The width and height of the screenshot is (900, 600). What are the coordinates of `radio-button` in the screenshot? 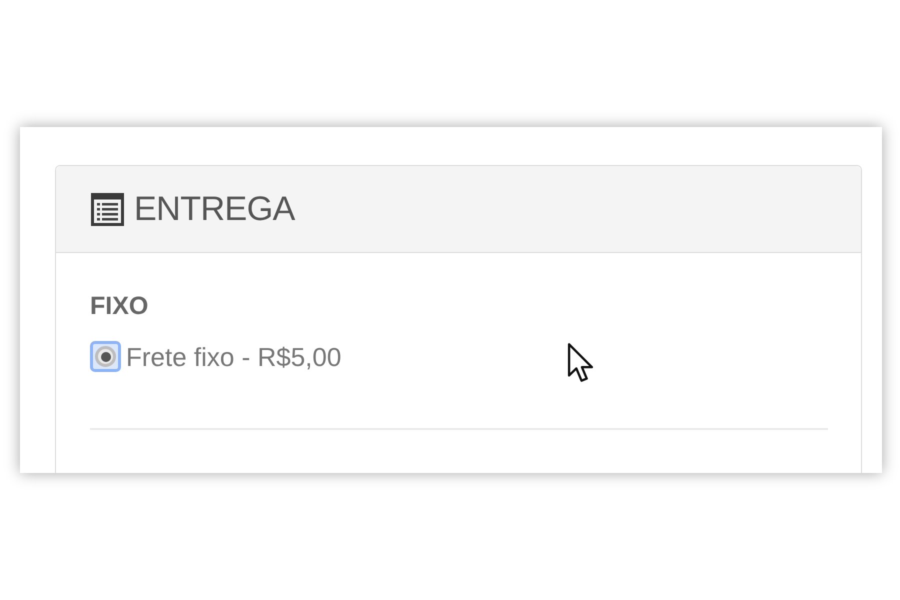 It's located at (105, 356).